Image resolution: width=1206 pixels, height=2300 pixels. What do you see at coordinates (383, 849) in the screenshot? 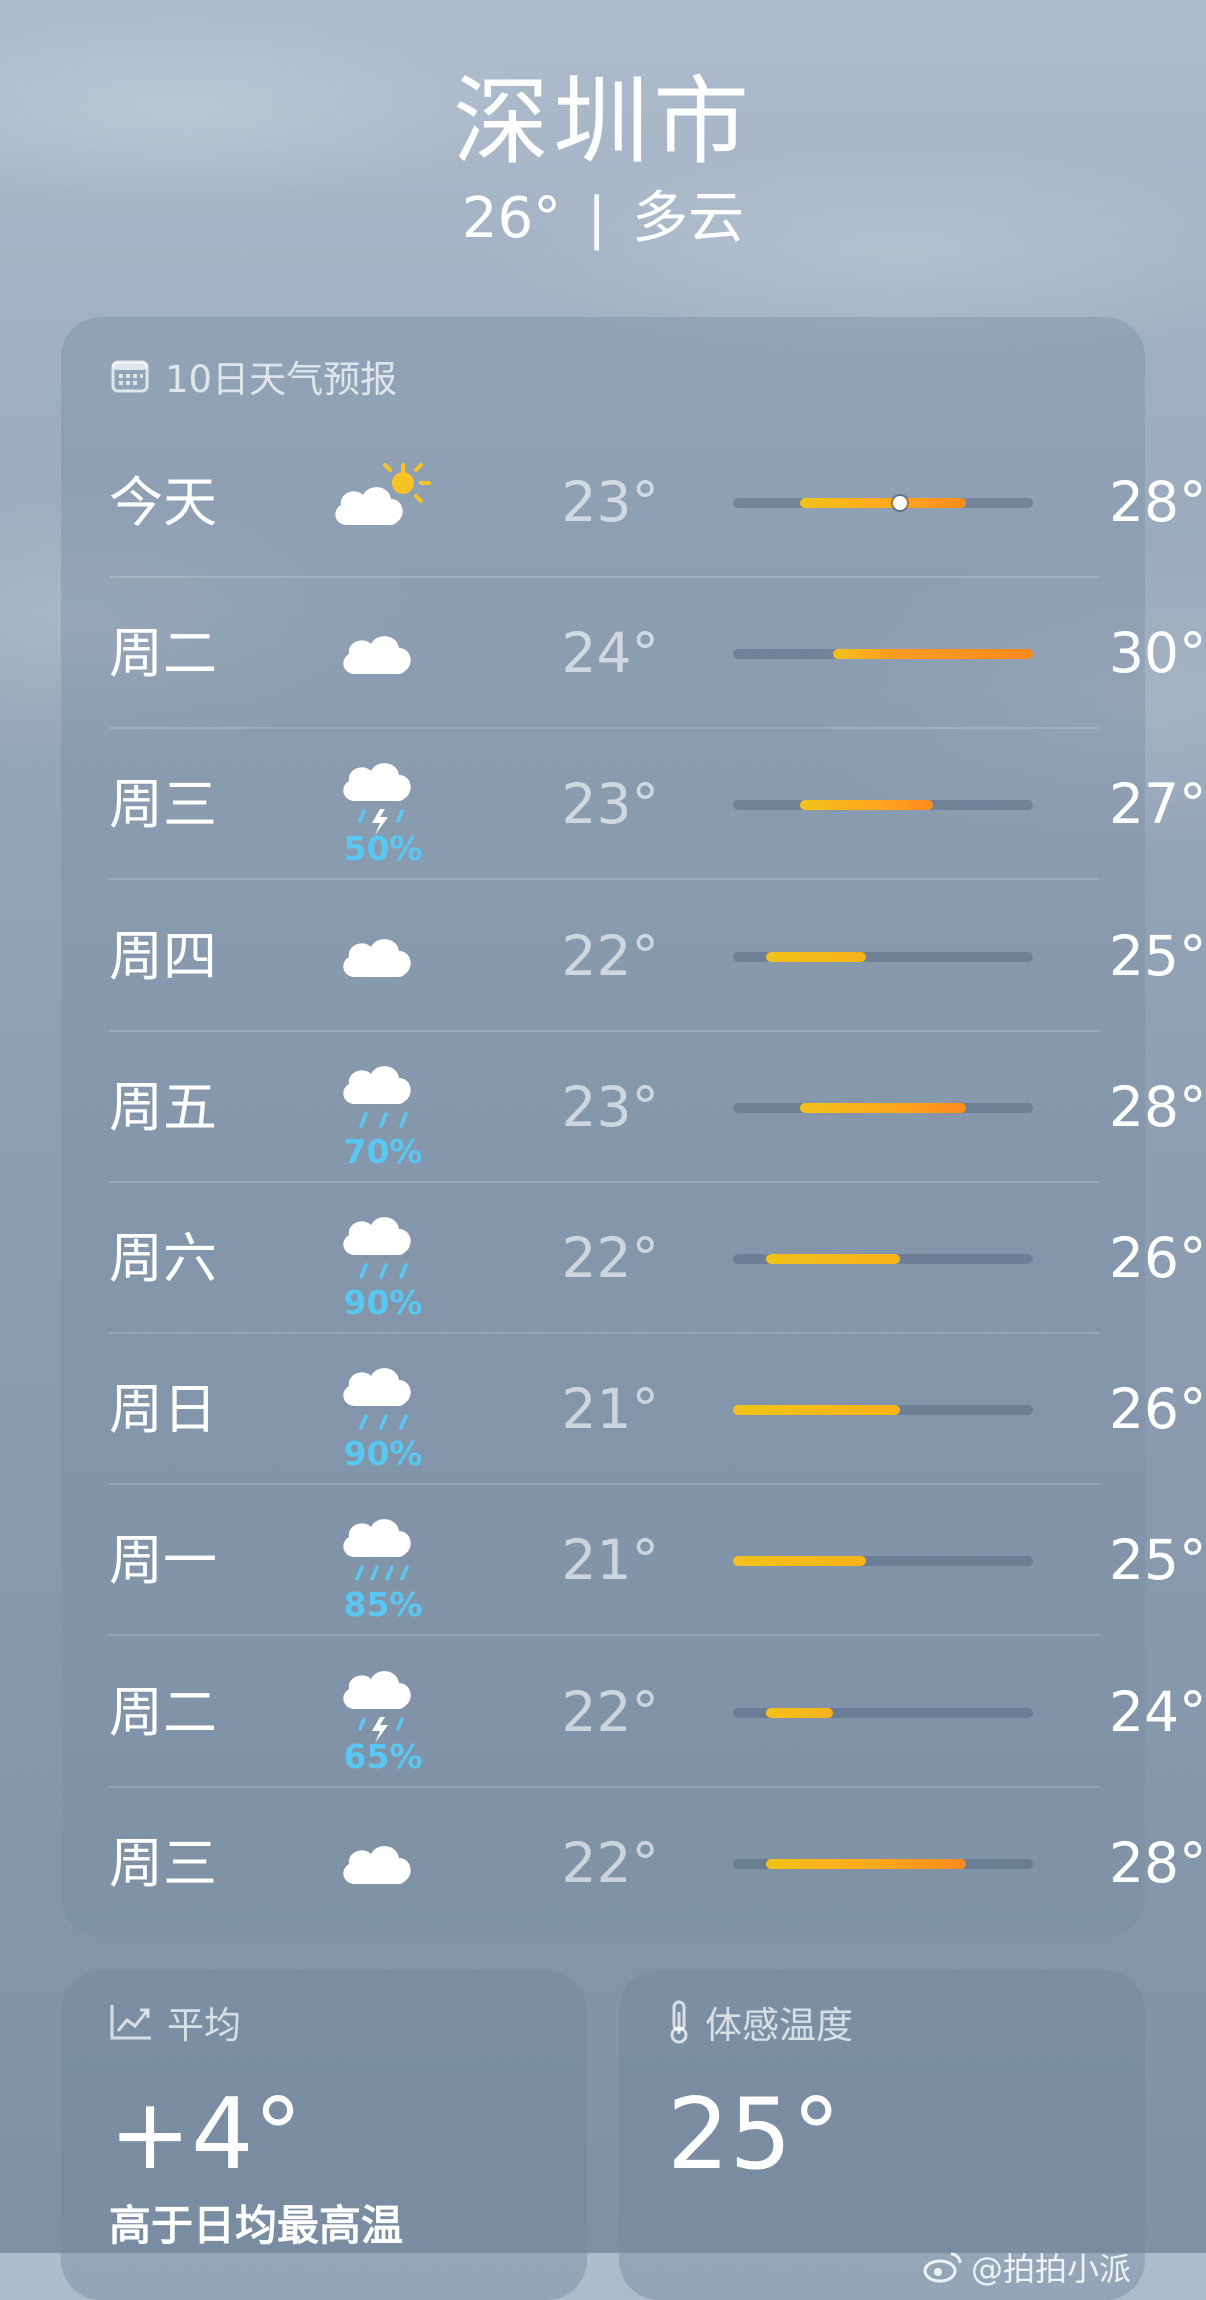
I see `precipitation-chance: 50%` at bounding box center [383, 849].